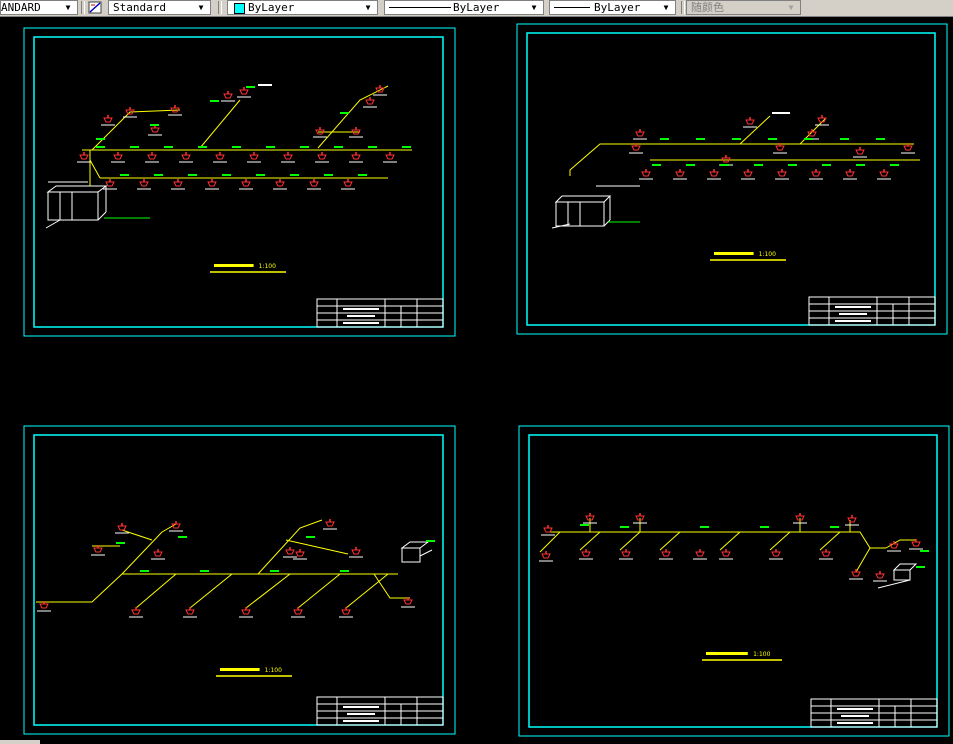 This screenshot has height=744, width=953. I want to click on annotation-text, so click(265, 85).